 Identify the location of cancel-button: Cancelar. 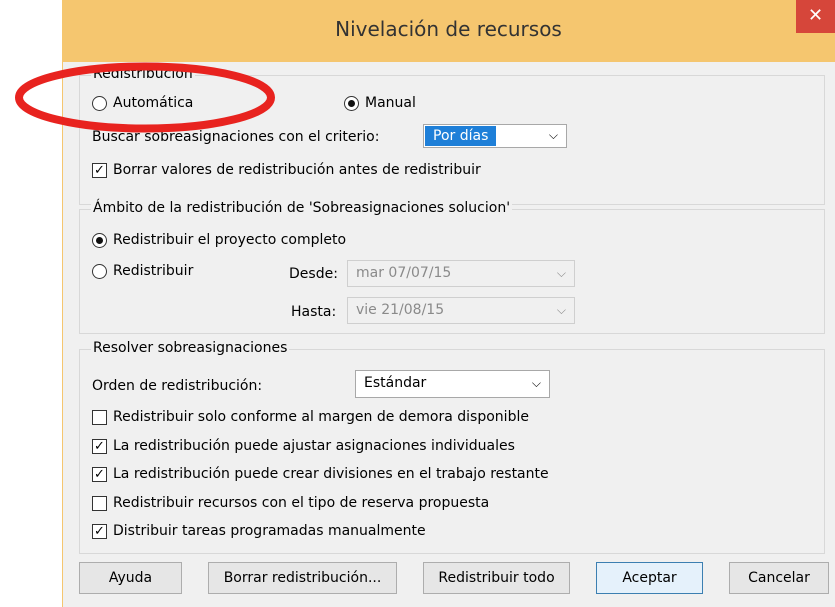
(779, 578).